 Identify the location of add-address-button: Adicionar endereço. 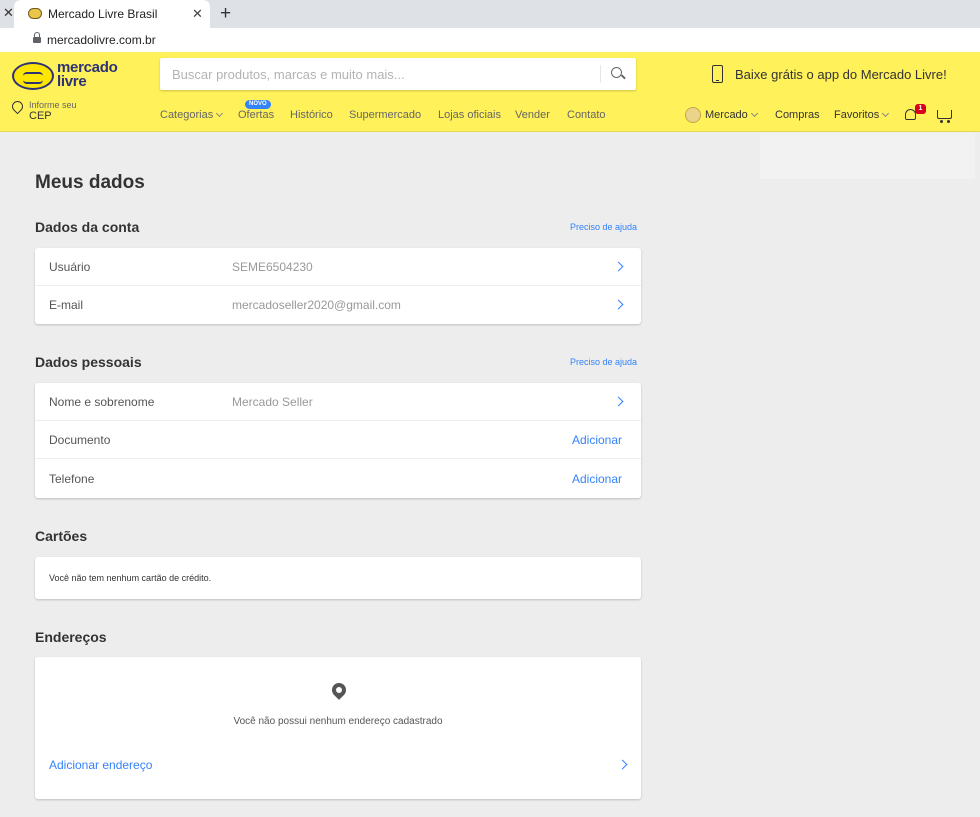
(100, 765).